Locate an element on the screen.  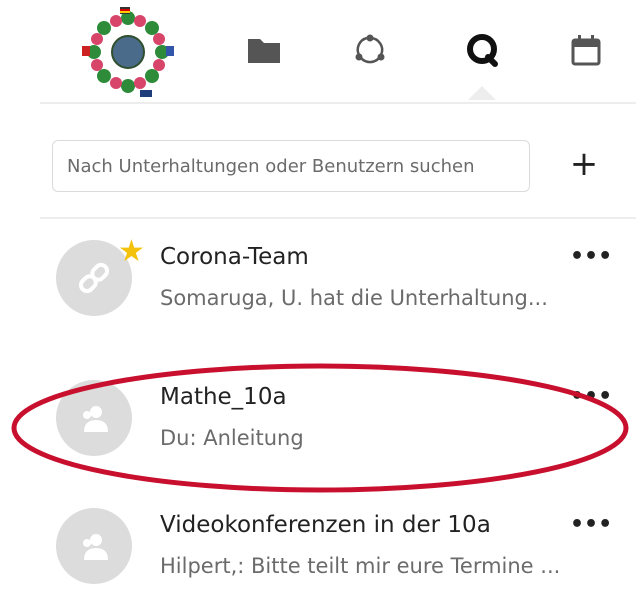
app-logo is located at coordinates (128, 52).